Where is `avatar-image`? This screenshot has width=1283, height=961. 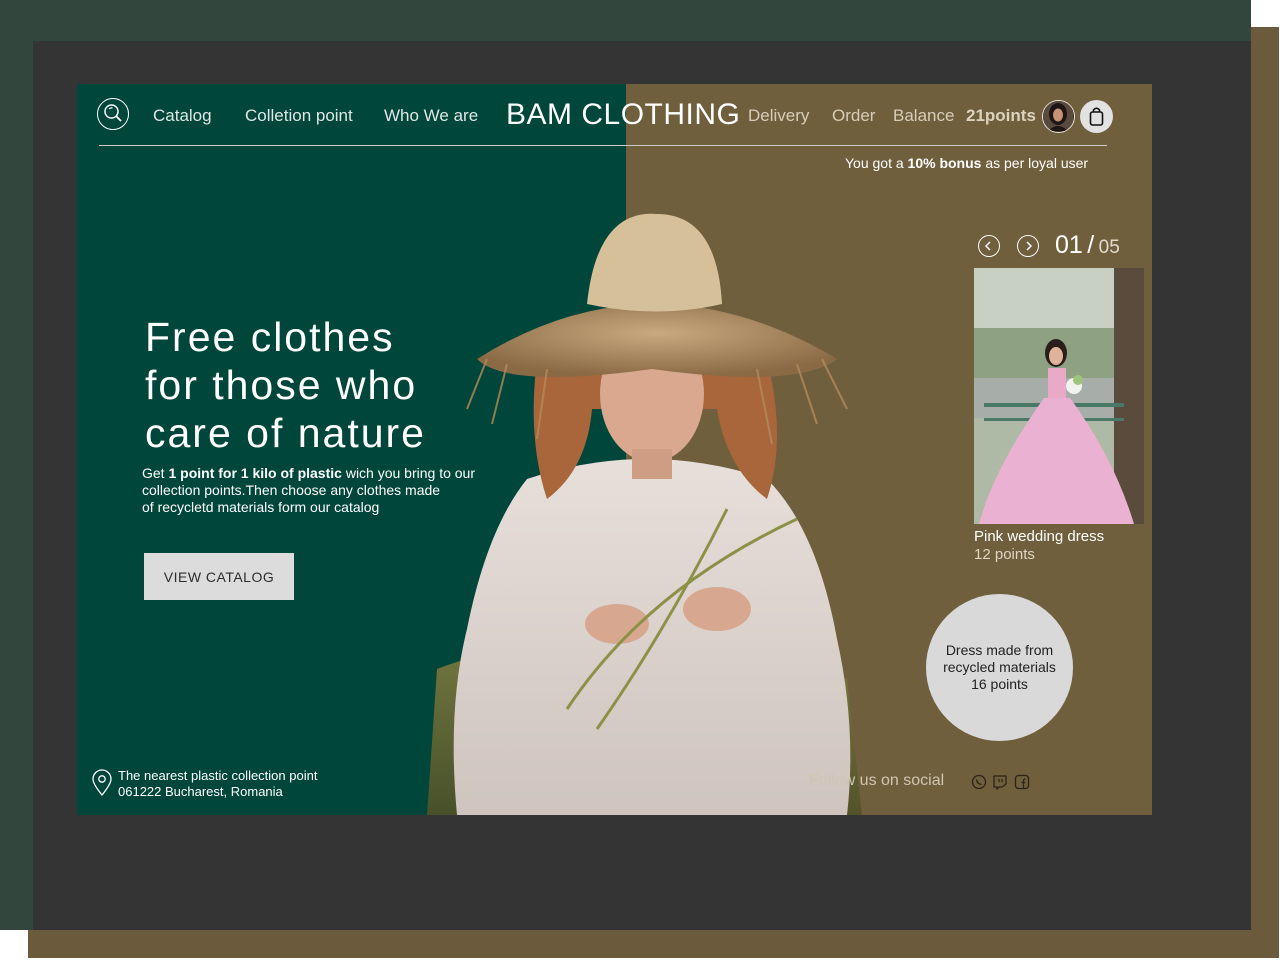 avatar-image is located at coordinates (1058, 116).